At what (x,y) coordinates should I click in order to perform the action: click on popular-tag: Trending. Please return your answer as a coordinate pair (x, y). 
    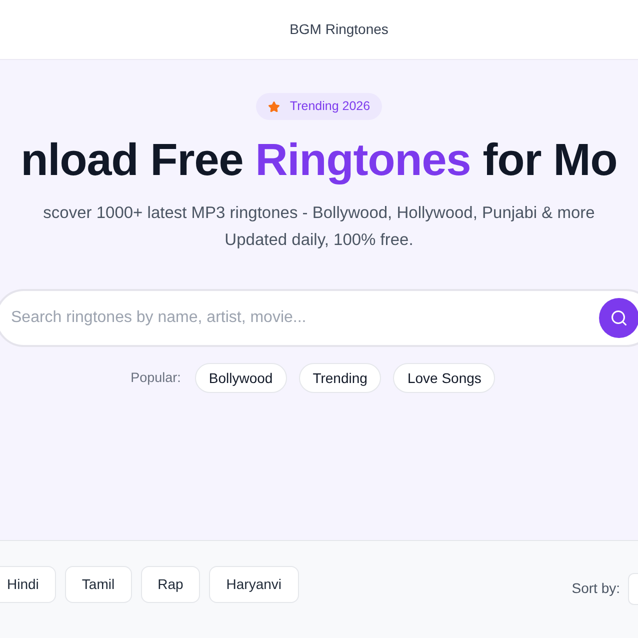
    Looking at the image, I should click on (340, 378).